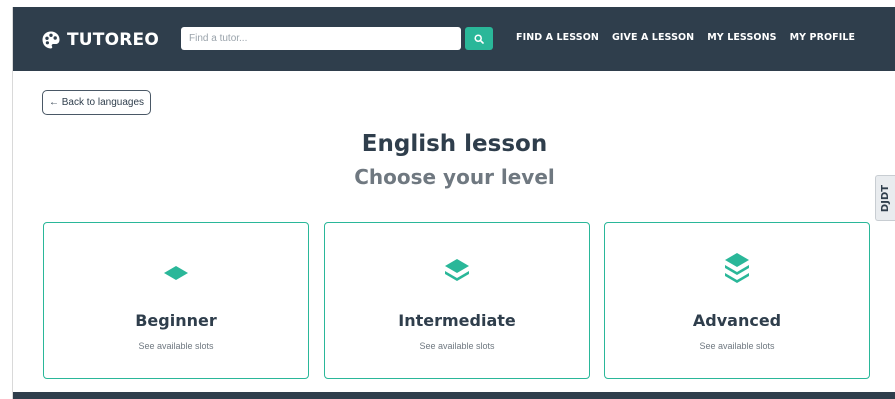 The height and width of the screenshot is (399, 895). I want to click on debug-toolbar-tab: DJDT, so click(885, 198).